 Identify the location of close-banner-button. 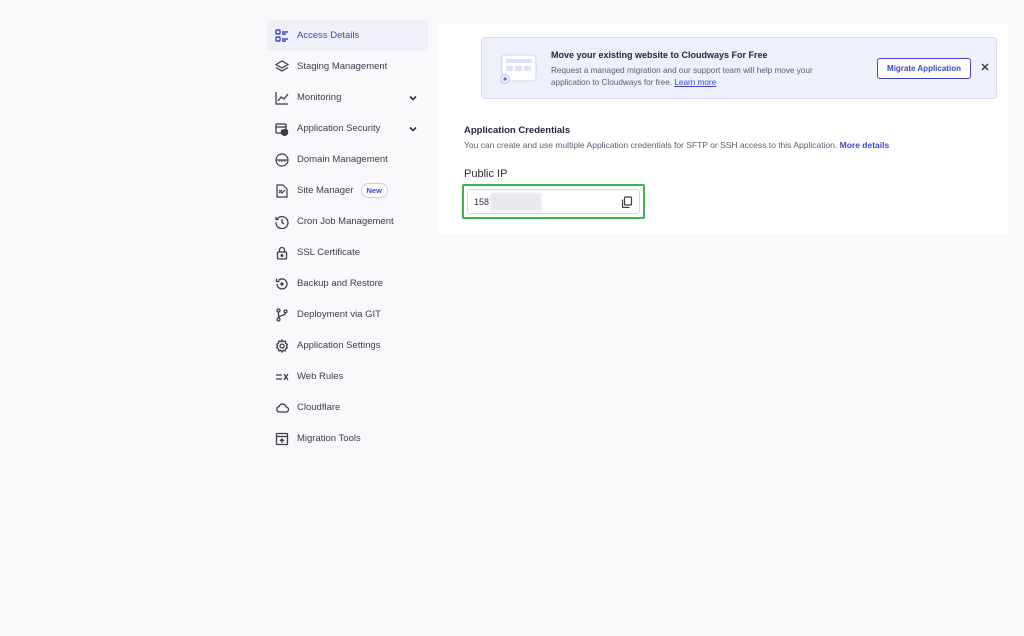
(985, 67).